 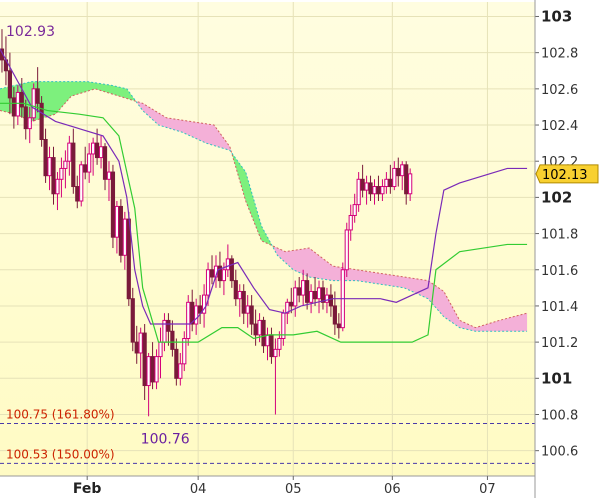 What do you see at coordinates (565, 175) in the screenshot?
I see `last-price-label: 102.13` at bounding box center [565, 175].